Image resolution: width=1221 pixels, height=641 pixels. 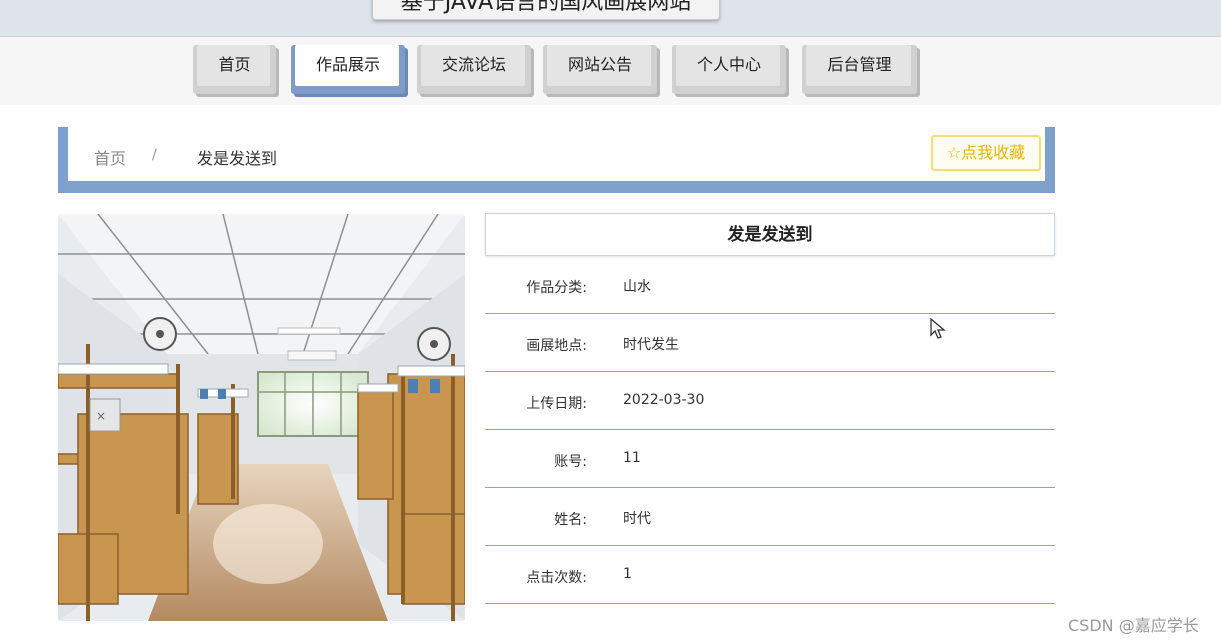 I want to click on favorite-button-label: 点我收藏, so click(x=993, y=152).